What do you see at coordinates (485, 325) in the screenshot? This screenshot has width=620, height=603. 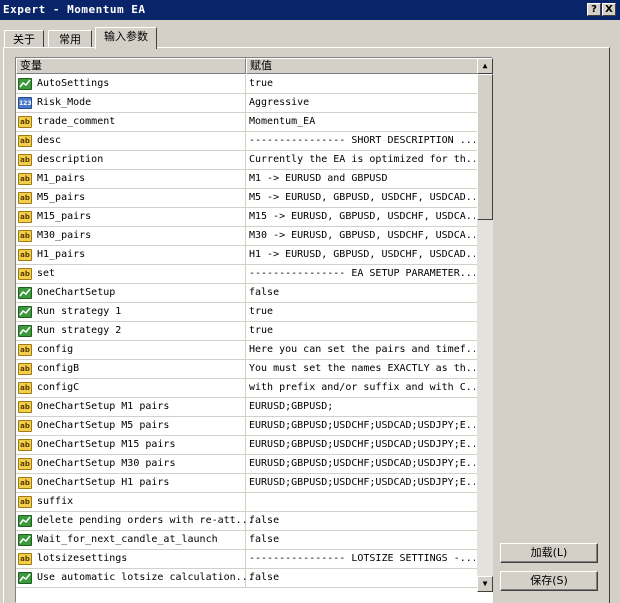 I see `grid-scrollbar: ▲ ▼` at bounding box center [485, 325].